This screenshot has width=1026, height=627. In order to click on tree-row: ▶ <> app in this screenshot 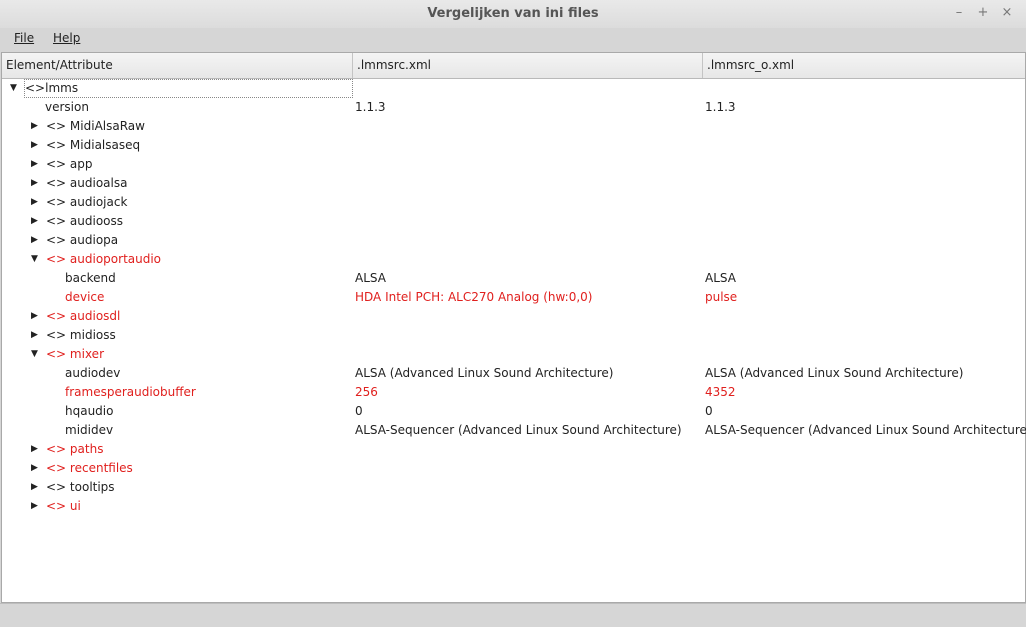, I will do `click(513, 164)`.